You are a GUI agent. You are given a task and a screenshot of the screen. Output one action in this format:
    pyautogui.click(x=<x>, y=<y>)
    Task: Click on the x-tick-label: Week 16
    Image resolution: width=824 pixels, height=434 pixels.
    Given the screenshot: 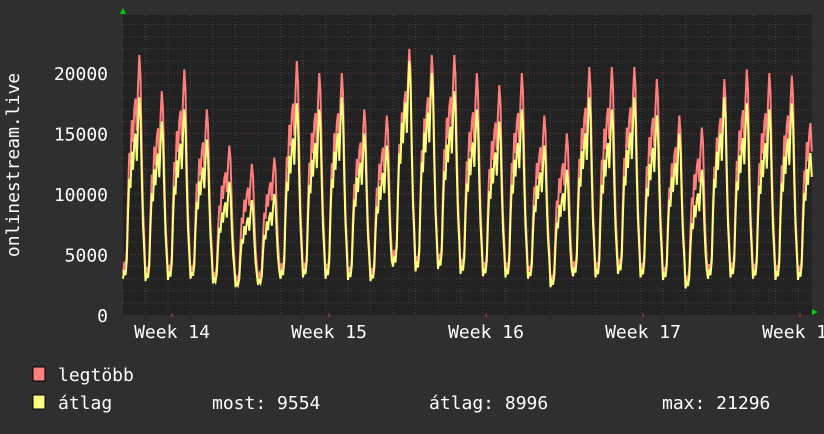 What is the action you would take?
    pyautogui.click(x=486, y=332)
    